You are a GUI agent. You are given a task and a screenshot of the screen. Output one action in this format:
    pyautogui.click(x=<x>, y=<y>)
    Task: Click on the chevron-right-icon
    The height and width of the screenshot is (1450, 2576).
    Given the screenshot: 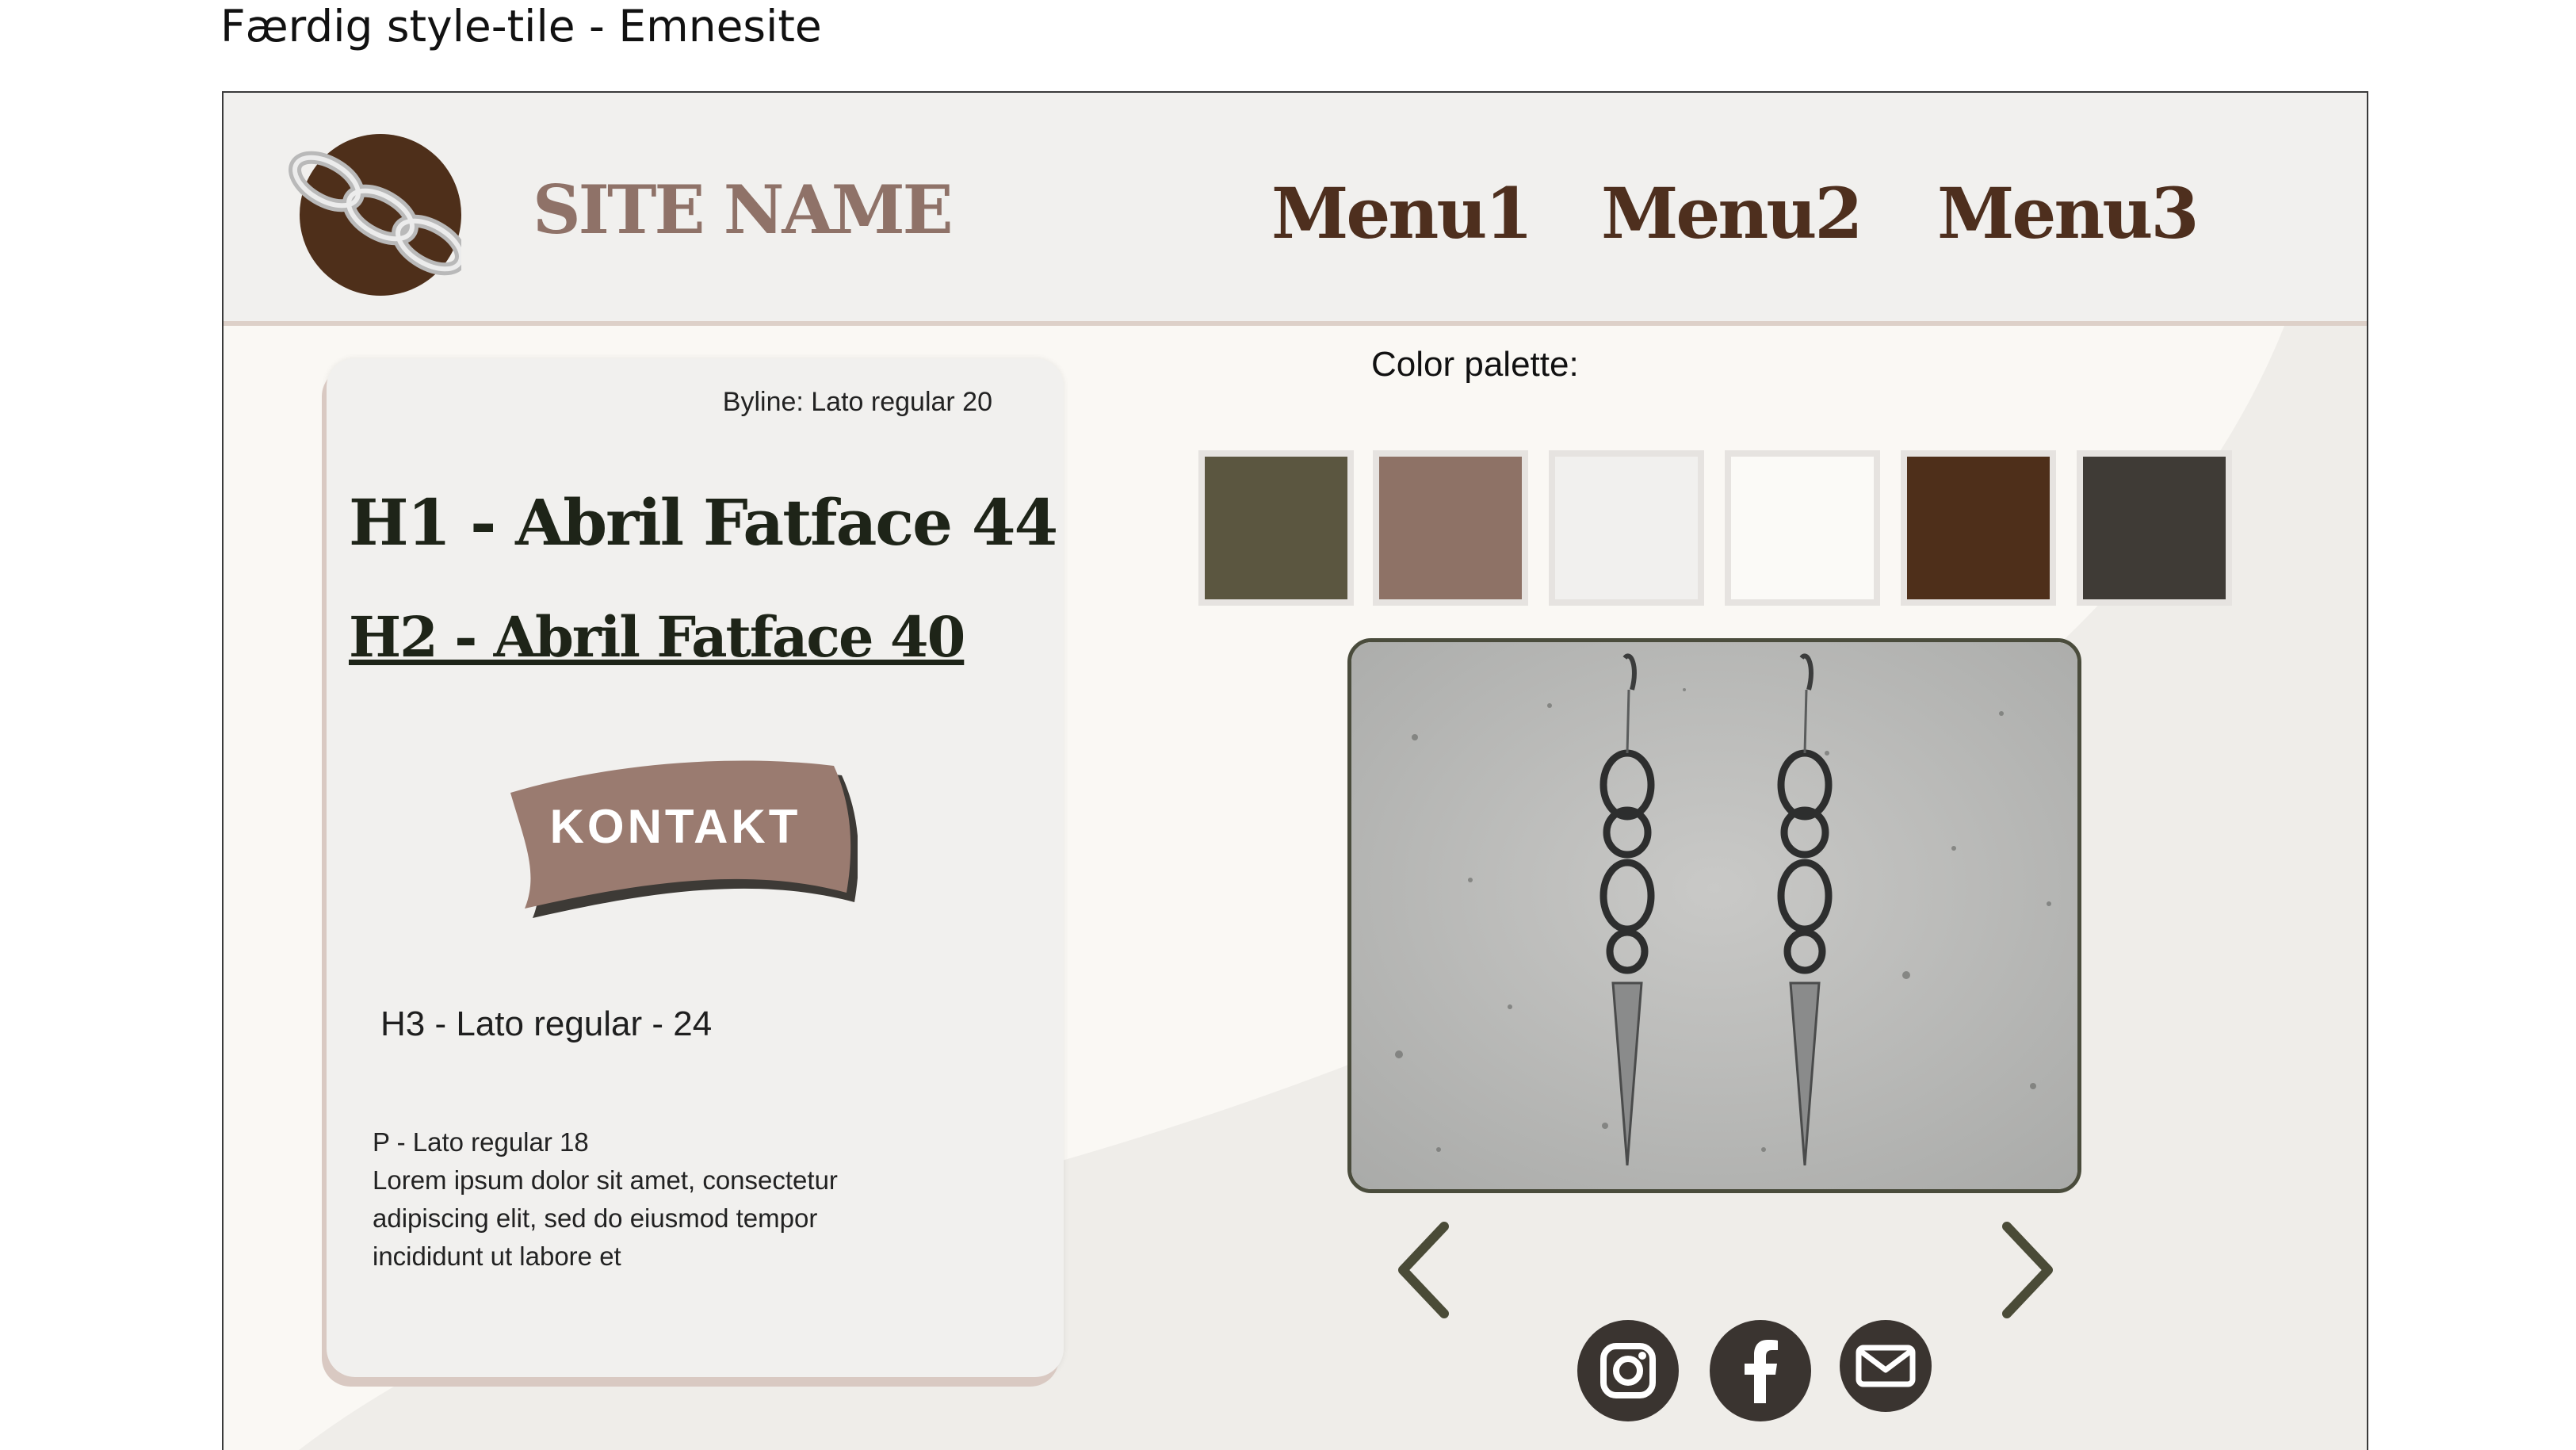 What is the action you would take?
    pyautogui.click(x=2026, y=1270)
    